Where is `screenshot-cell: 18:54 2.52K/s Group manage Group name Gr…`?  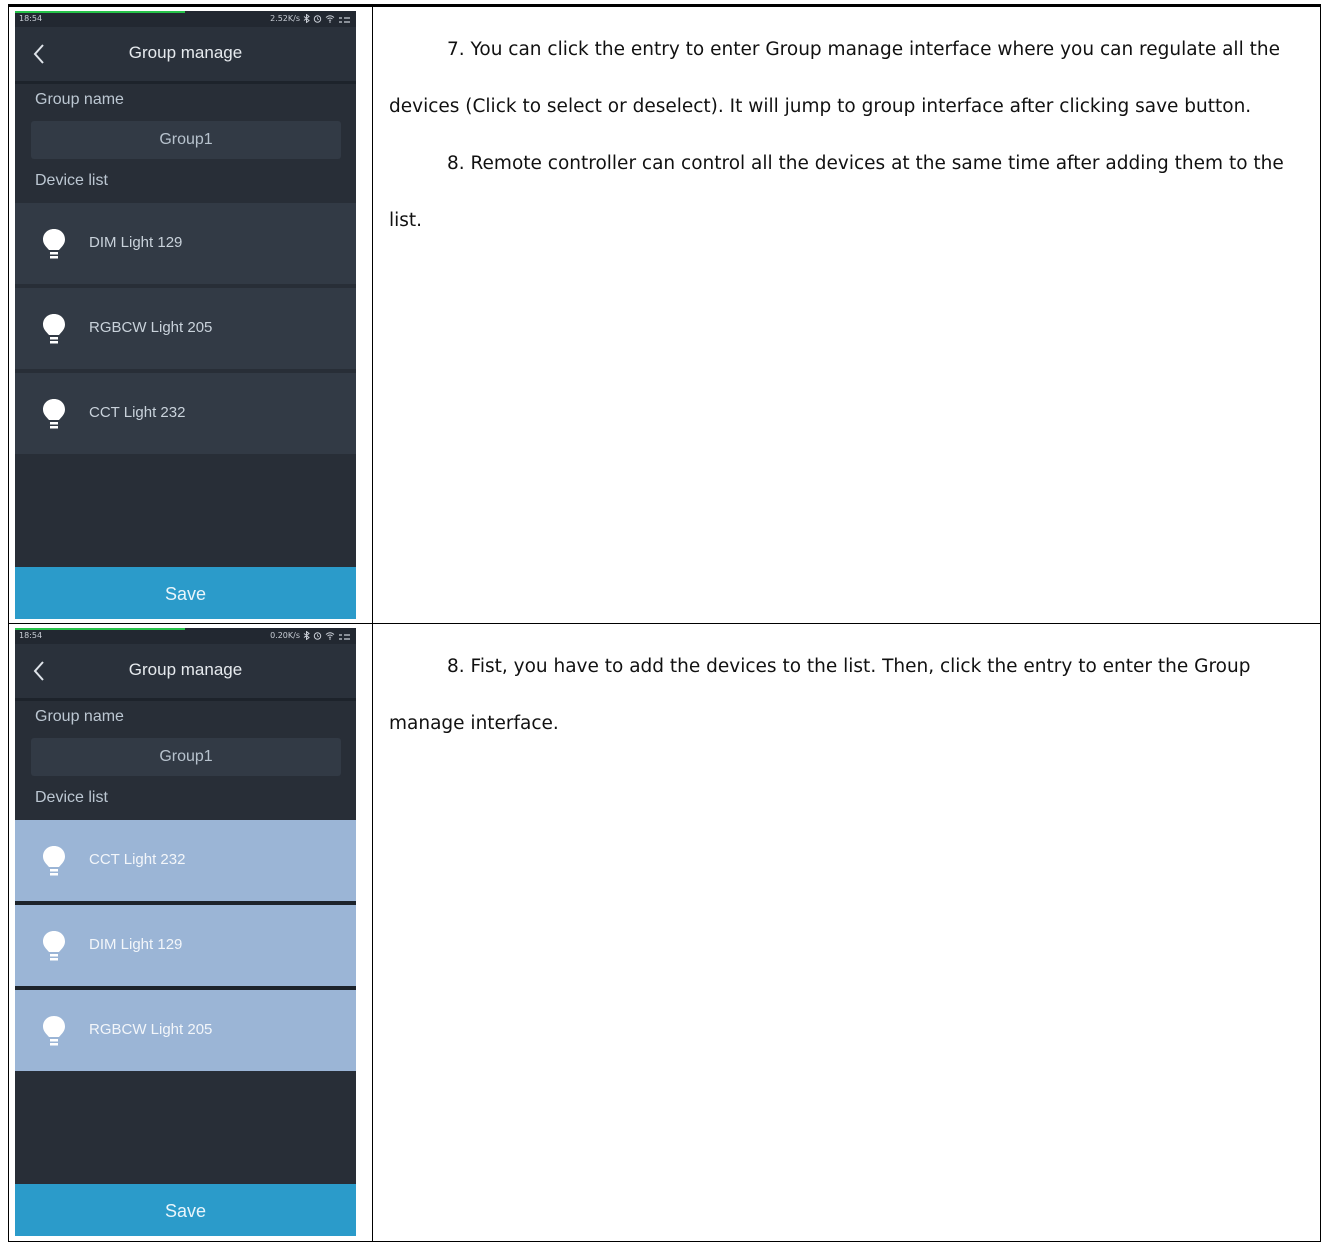 screenshot-cell: 18:54 2.52K/s Group manage Group name Gr… is located at coordinates (190, 314).